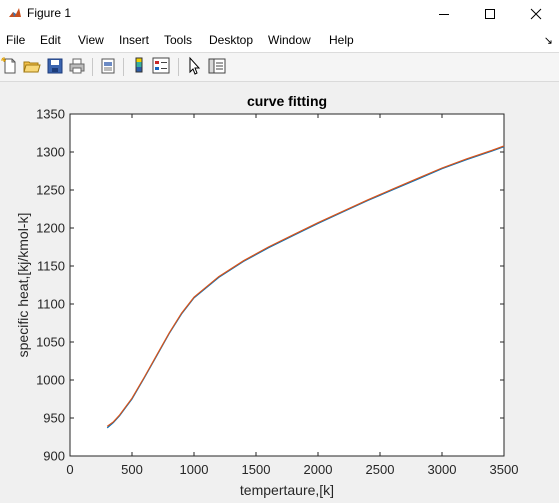 The height and width of the screenshot is (503, 559). I want to click on x-tick-label: 1000, so click(194, 469).